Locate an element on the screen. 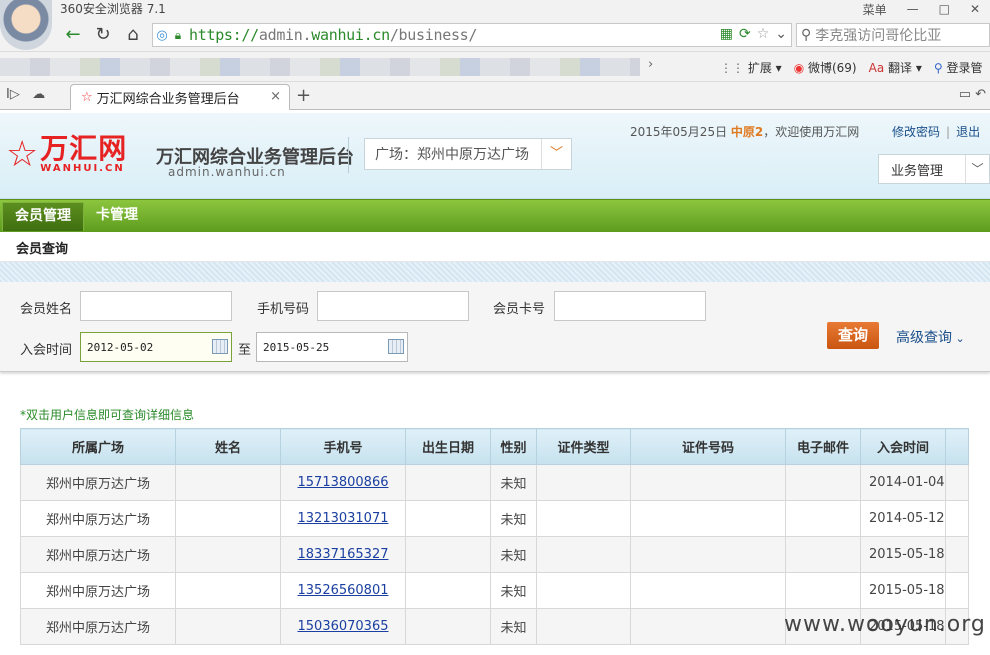  close-tab-icon: × is located at coordinates (275, 96).